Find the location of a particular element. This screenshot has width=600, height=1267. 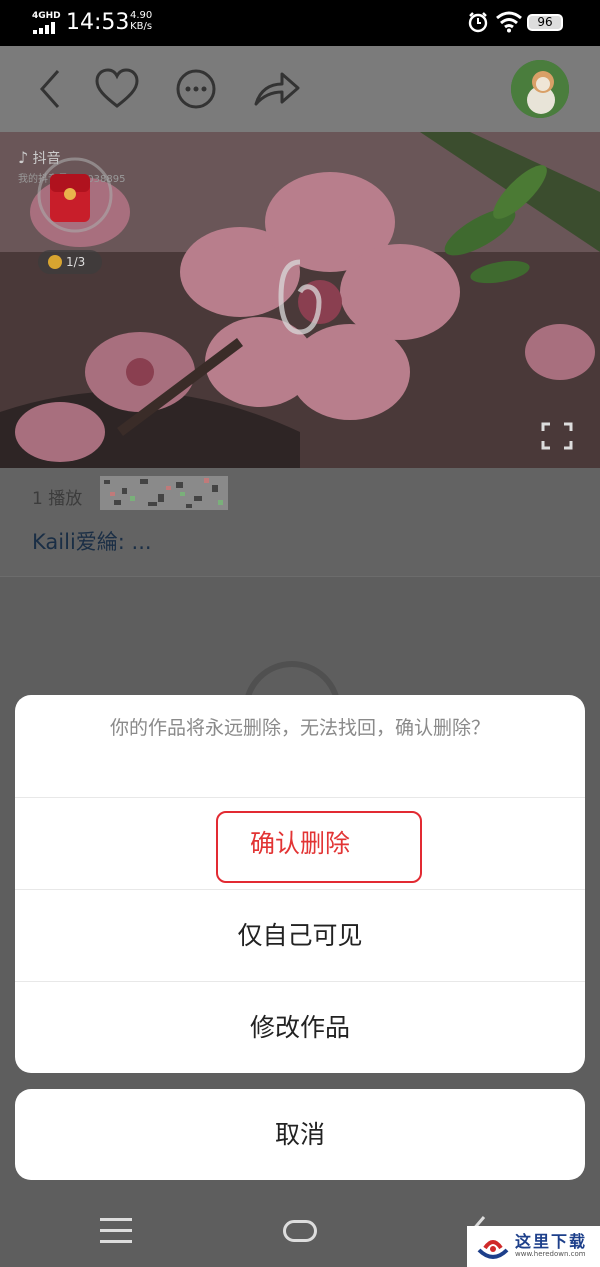

play-indicator-icon is located at coordinates (300, 297).